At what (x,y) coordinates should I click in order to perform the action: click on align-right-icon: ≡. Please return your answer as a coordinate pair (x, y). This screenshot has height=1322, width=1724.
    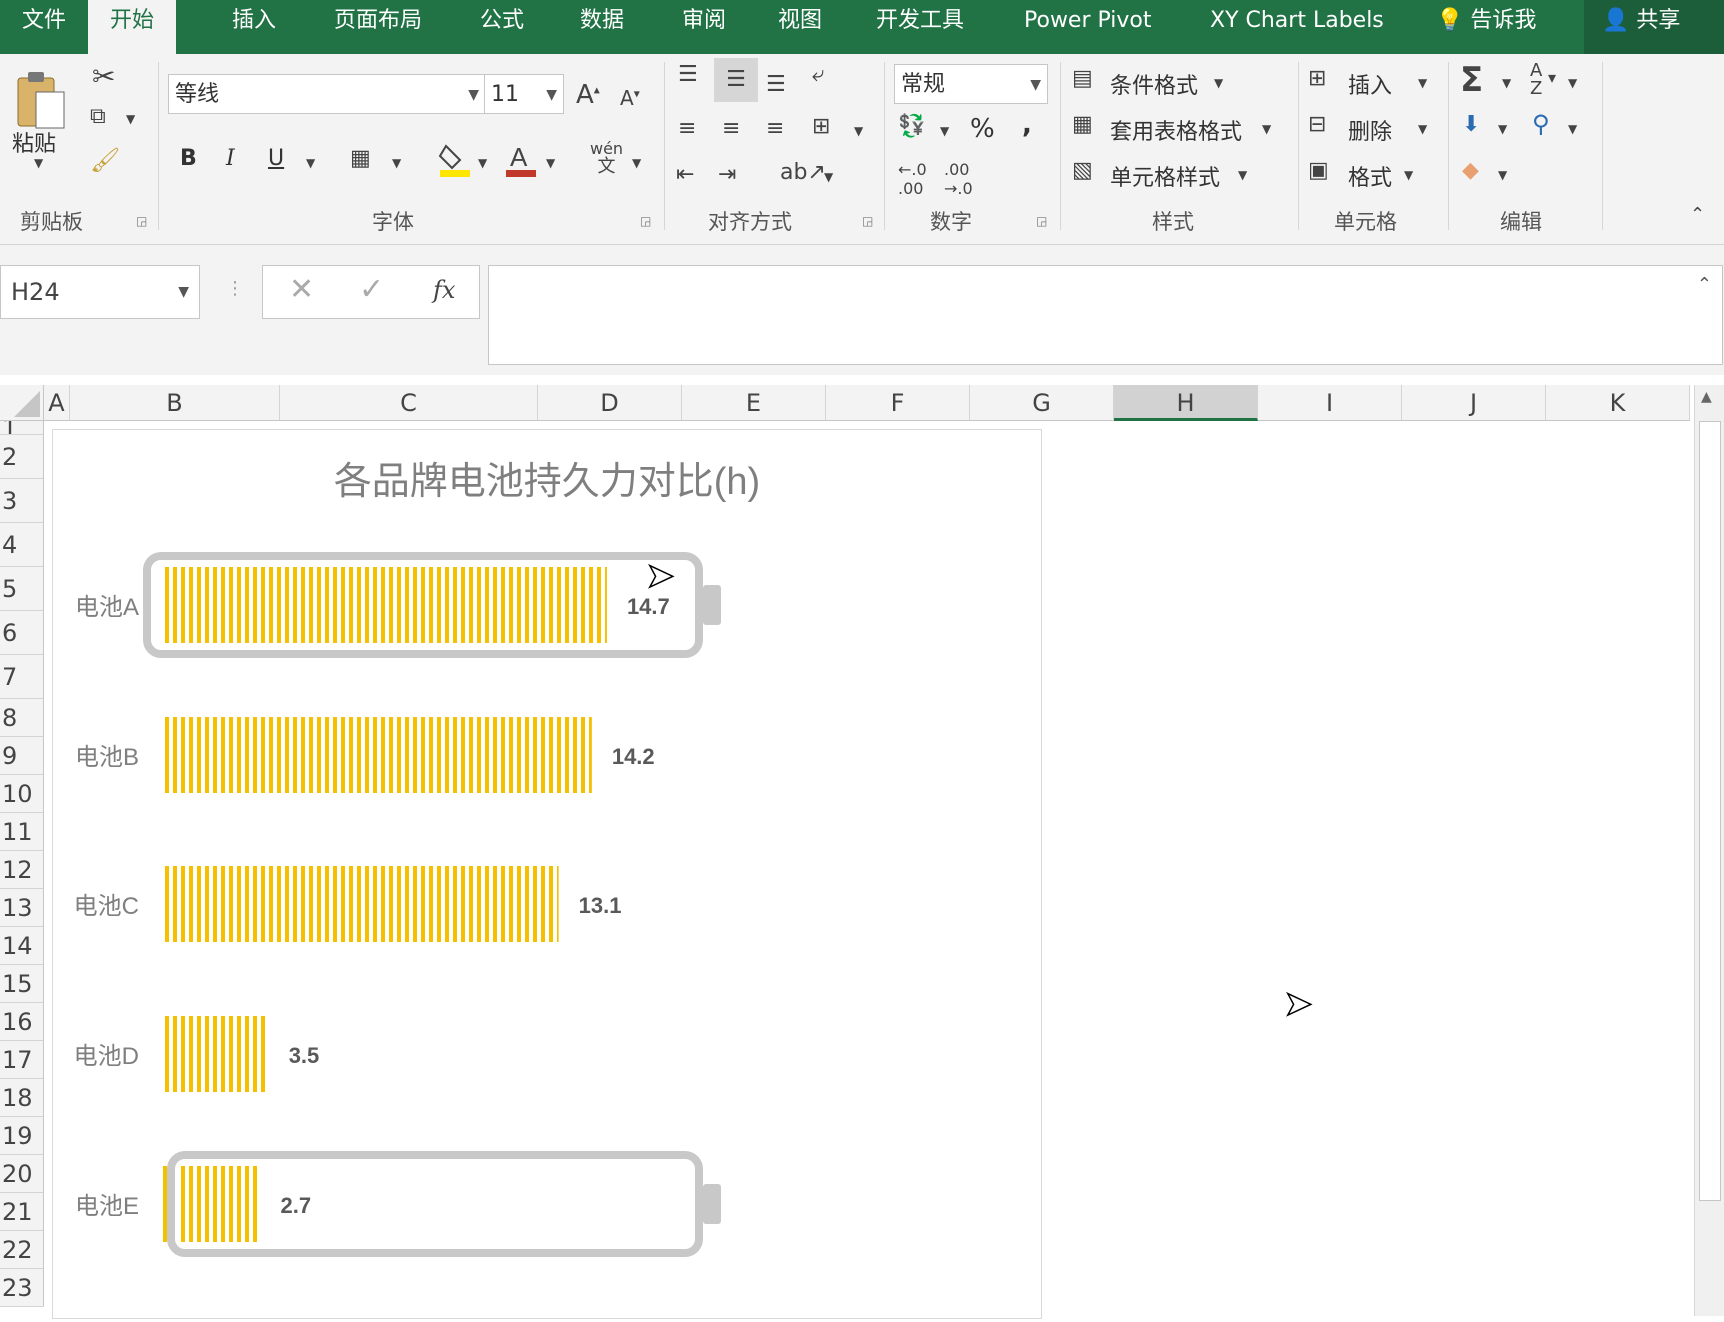
    Looking at the image, I should click on (775, 128).